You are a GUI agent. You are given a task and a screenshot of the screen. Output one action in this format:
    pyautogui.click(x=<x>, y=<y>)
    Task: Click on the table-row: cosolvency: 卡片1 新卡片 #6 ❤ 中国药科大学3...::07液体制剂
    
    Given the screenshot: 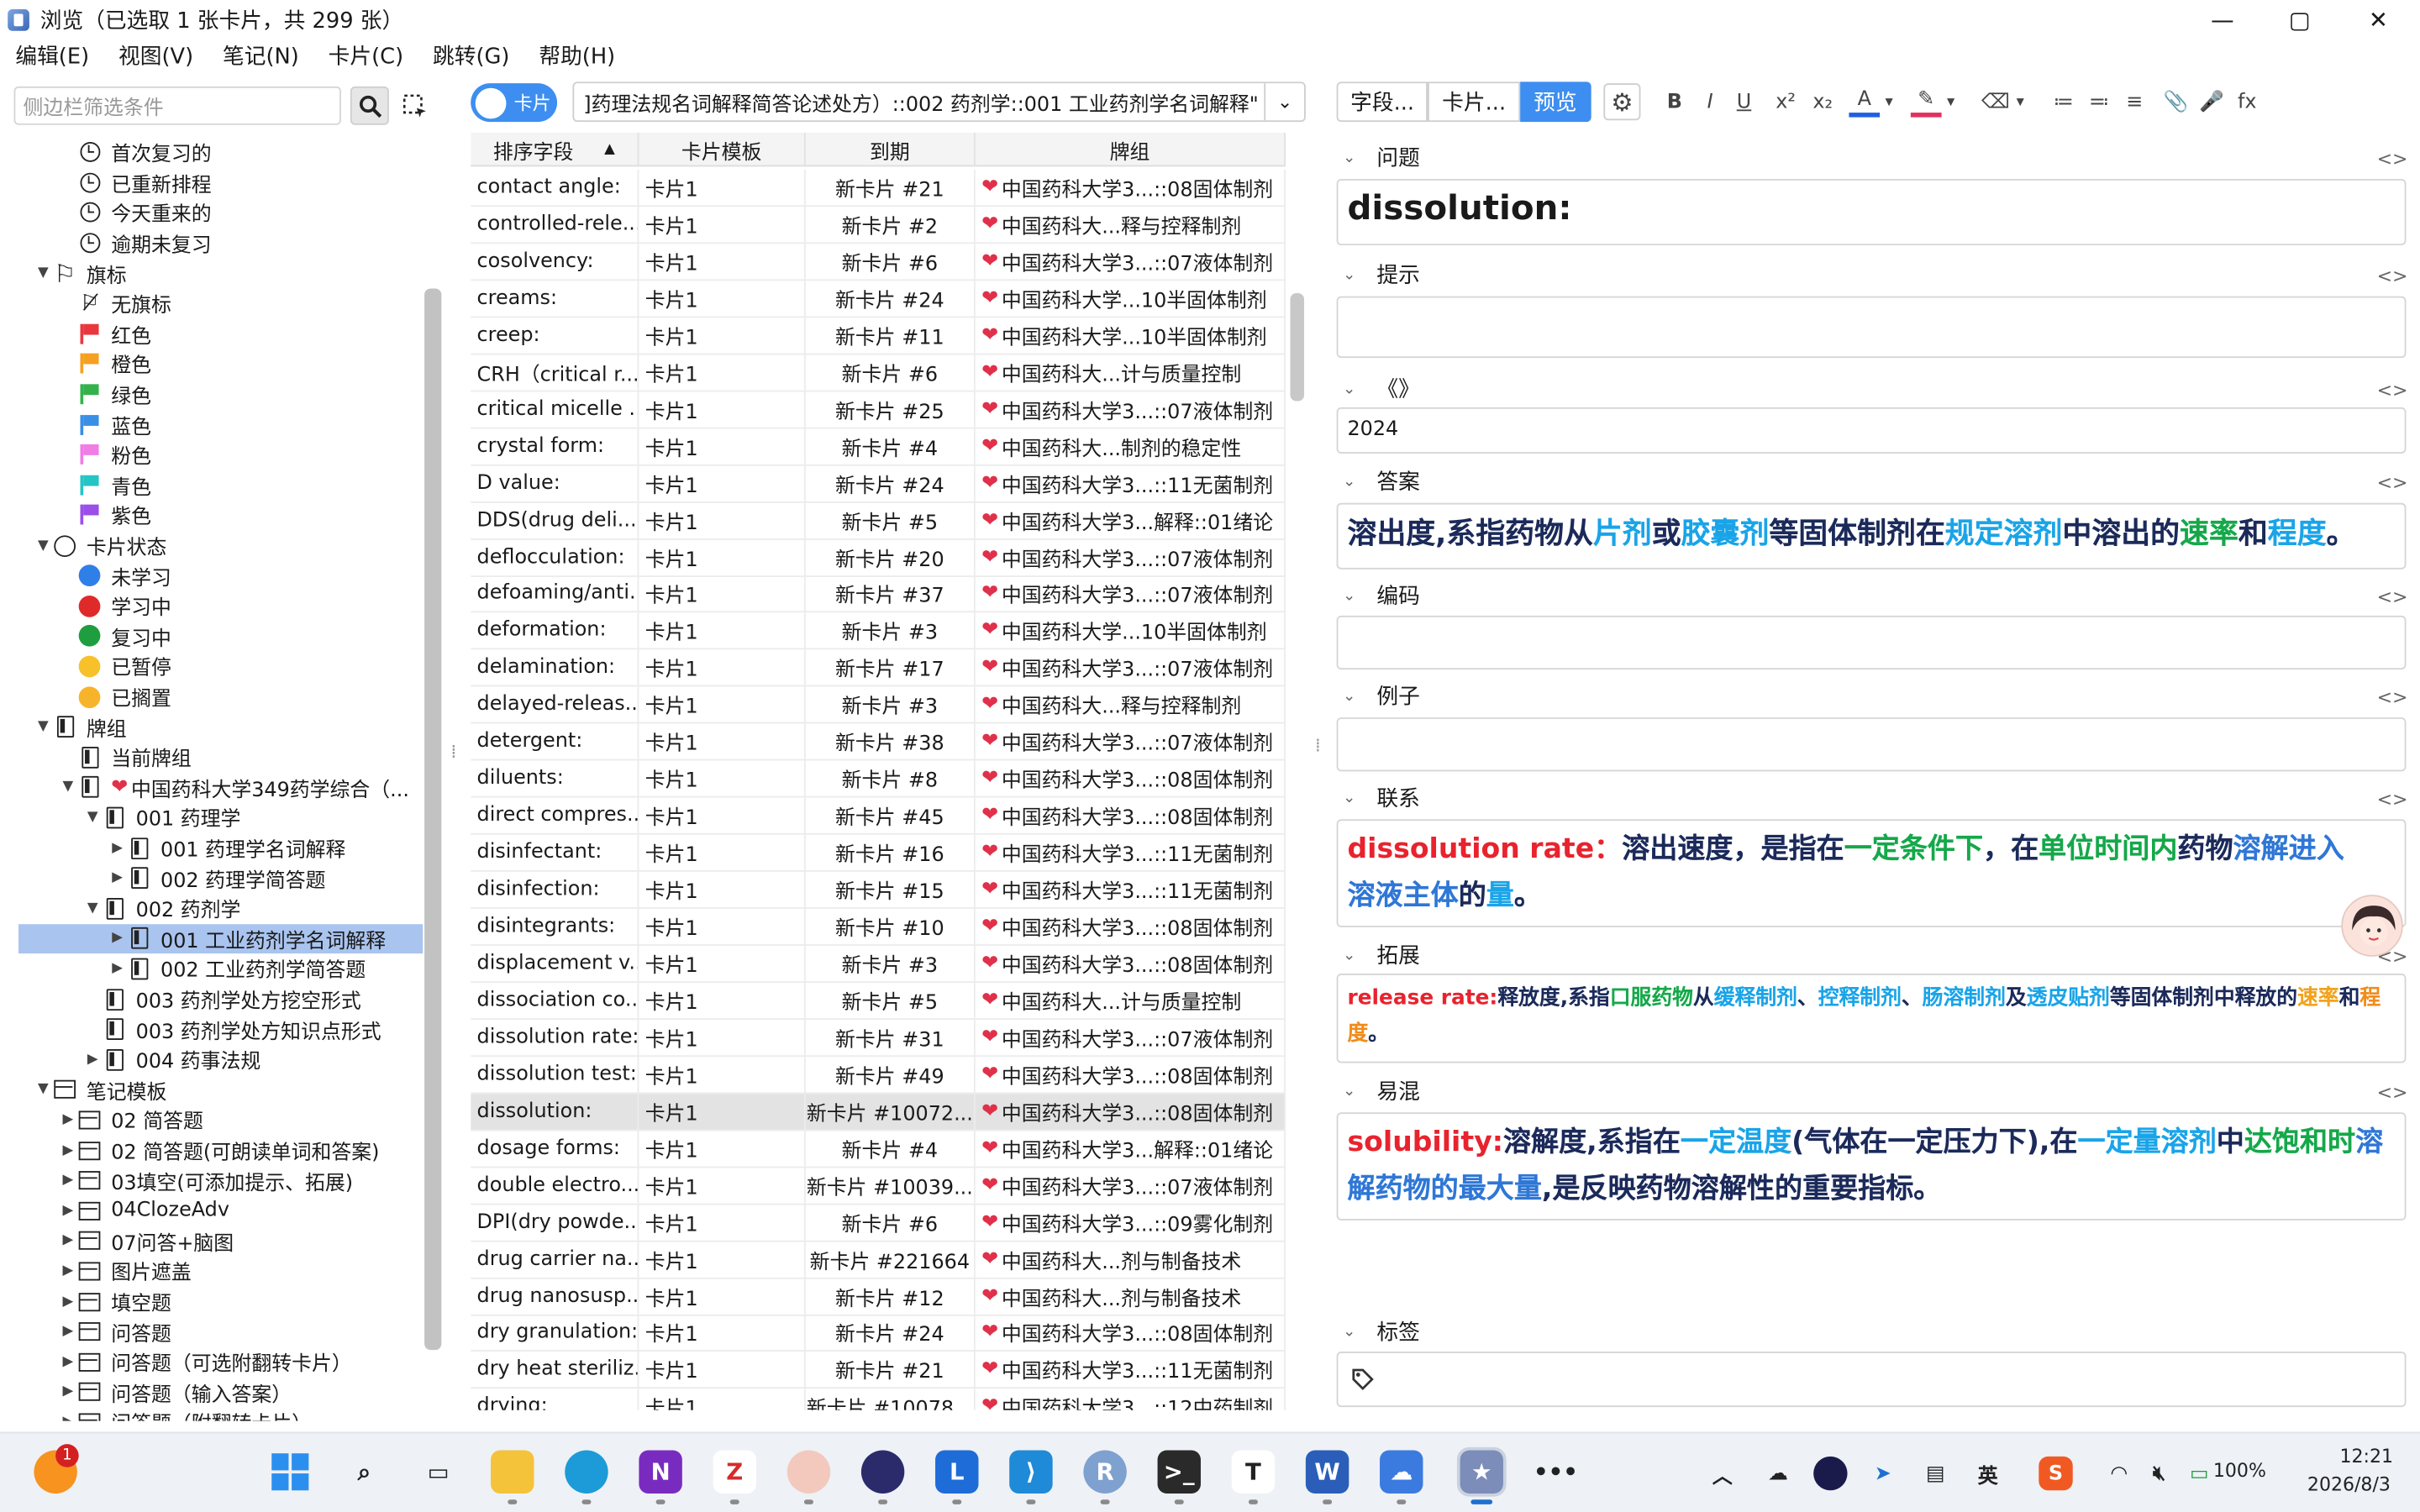 What is the action you would take?
    pyautogui.click(x=878, y=262)
    